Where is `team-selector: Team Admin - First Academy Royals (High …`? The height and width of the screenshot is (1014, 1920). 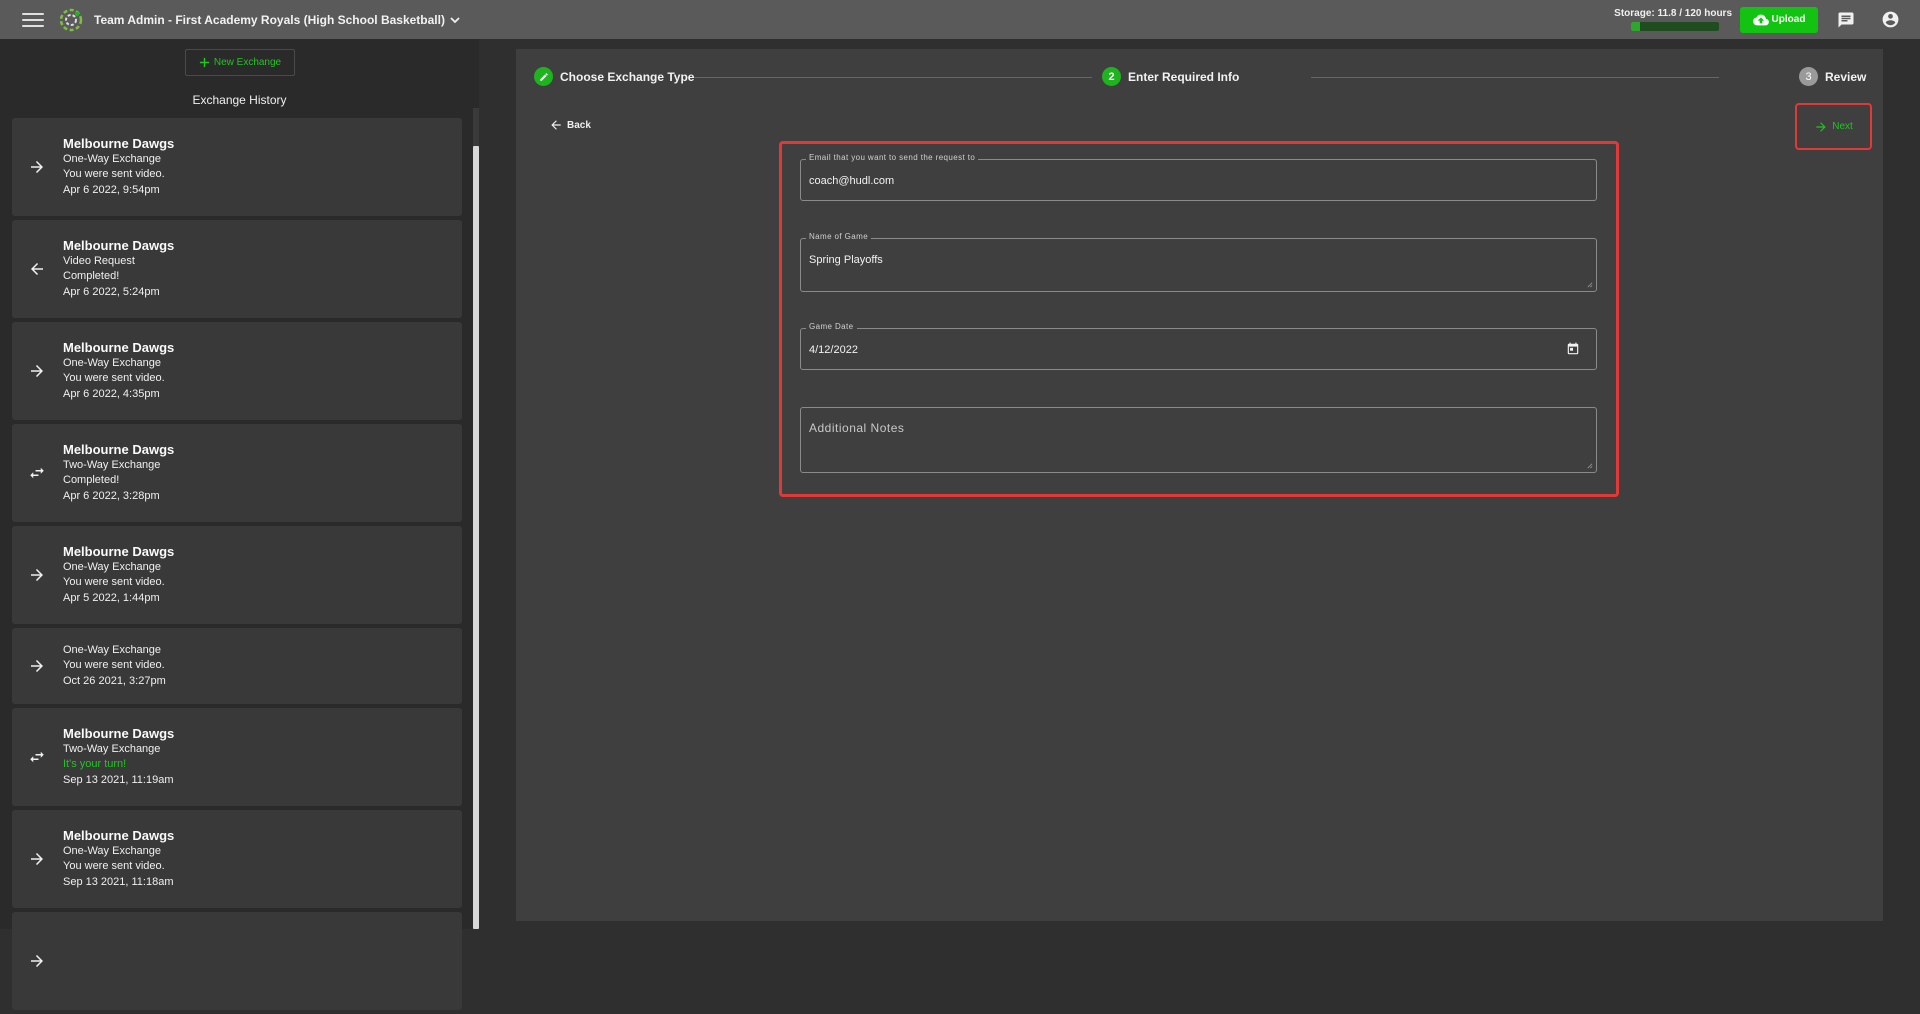 team-selector: Team Admin - First Academy Royals (High … is located at coordinates (277, 20).